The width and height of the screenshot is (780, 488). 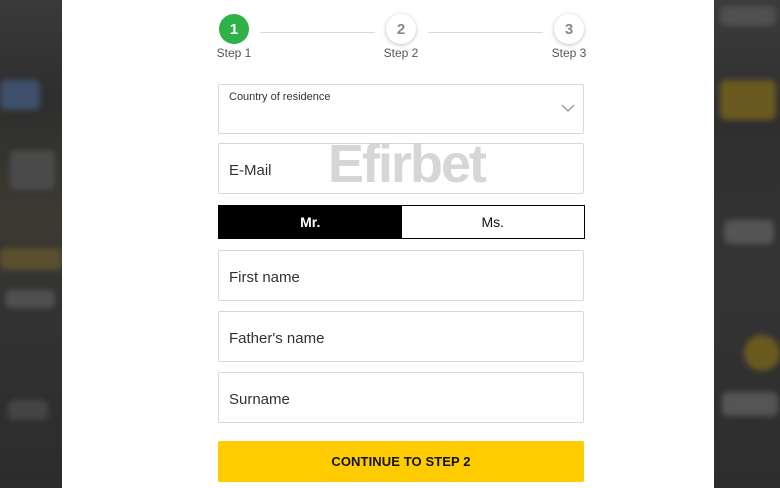 I want to click on email-label: E-Mail, so click(x=250, y=170).